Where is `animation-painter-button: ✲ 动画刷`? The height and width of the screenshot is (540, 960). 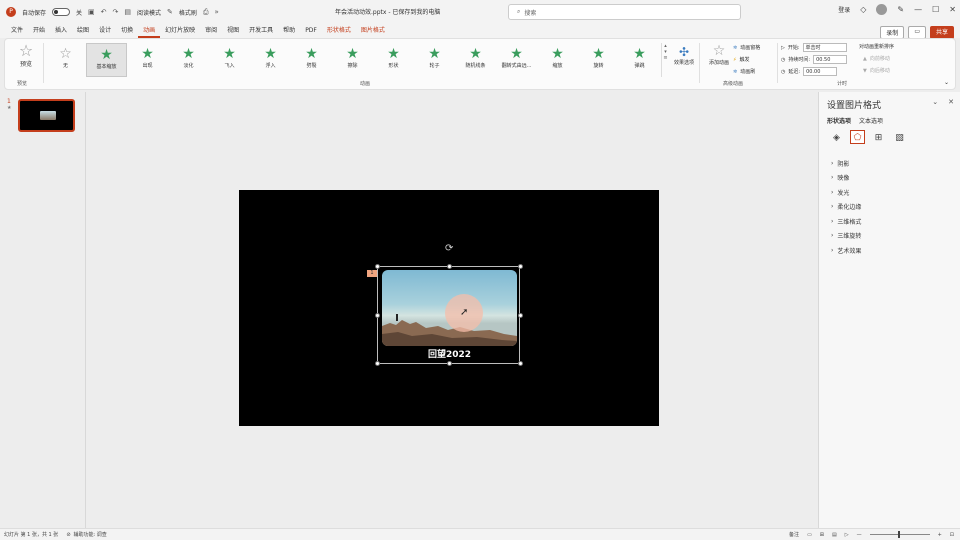 animation-painter-button: ✲ 动画刷 is located at coordinates (744, 72).